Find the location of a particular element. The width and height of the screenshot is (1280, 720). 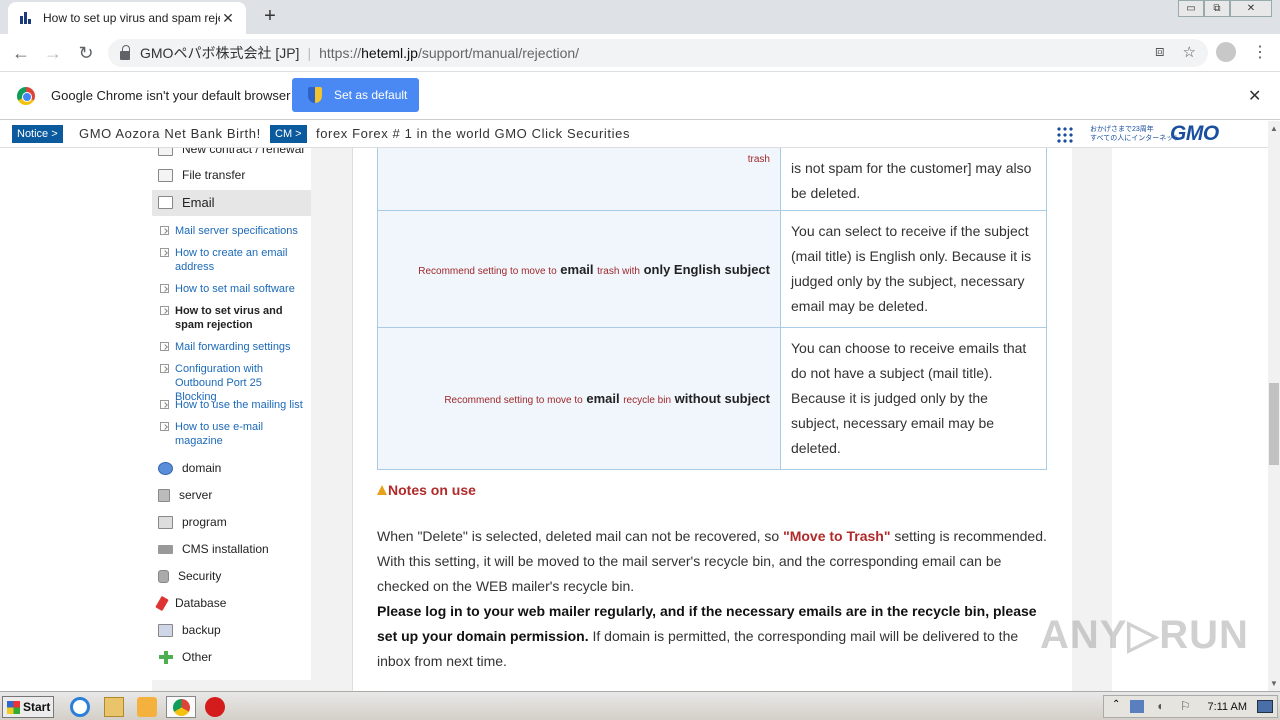

network-icon is located at coordinates (1137, 706).